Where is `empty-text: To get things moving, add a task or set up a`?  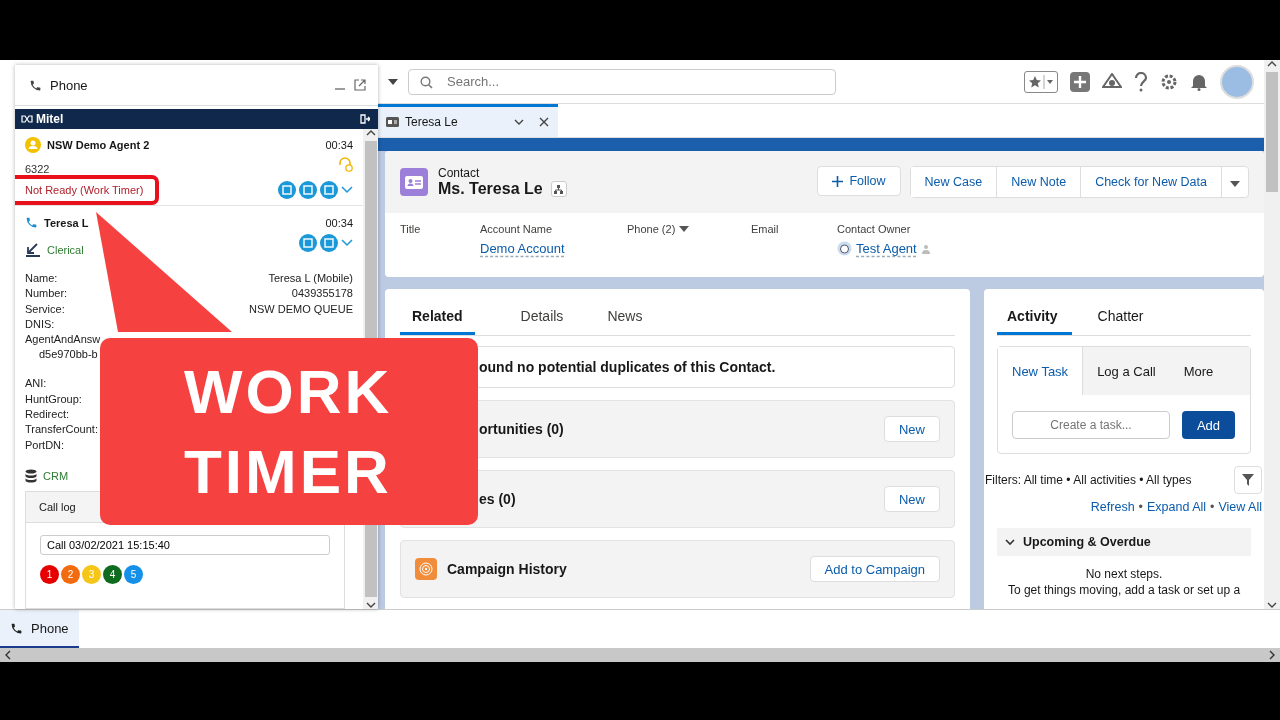
empty-text: To get things moving, add a task or set up a is located at coordinates (1124, 590).